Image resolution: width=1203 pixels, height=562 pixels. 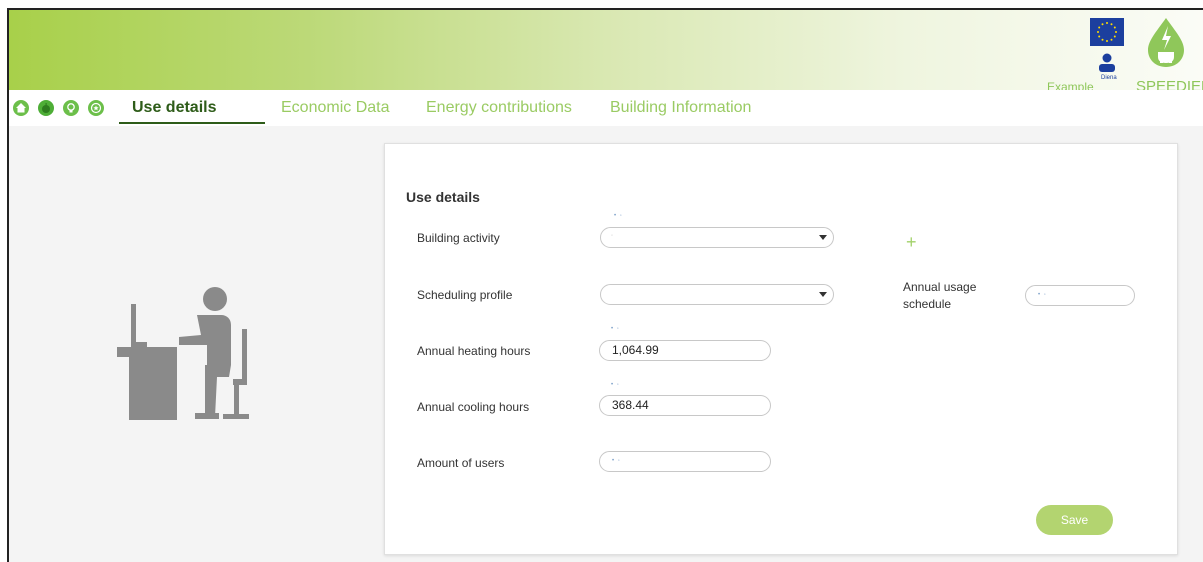 What do you see at coordinates (192, 123) in the screenshot?
I see `active-tab-underline` at bounding box center [192, 123].